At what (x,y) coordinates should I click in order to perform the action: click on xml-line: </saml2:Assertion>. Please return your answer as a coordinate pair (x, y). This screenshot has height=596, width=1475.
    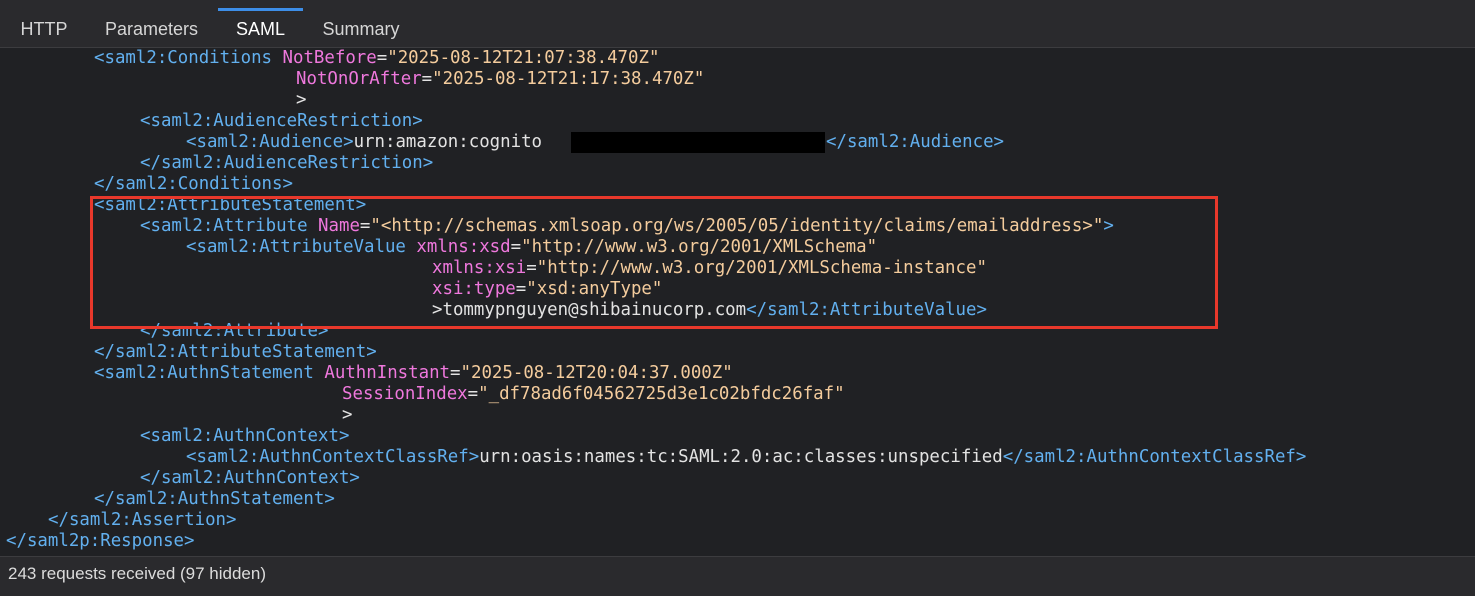
    Looking at the image, I should click on (142, 520).